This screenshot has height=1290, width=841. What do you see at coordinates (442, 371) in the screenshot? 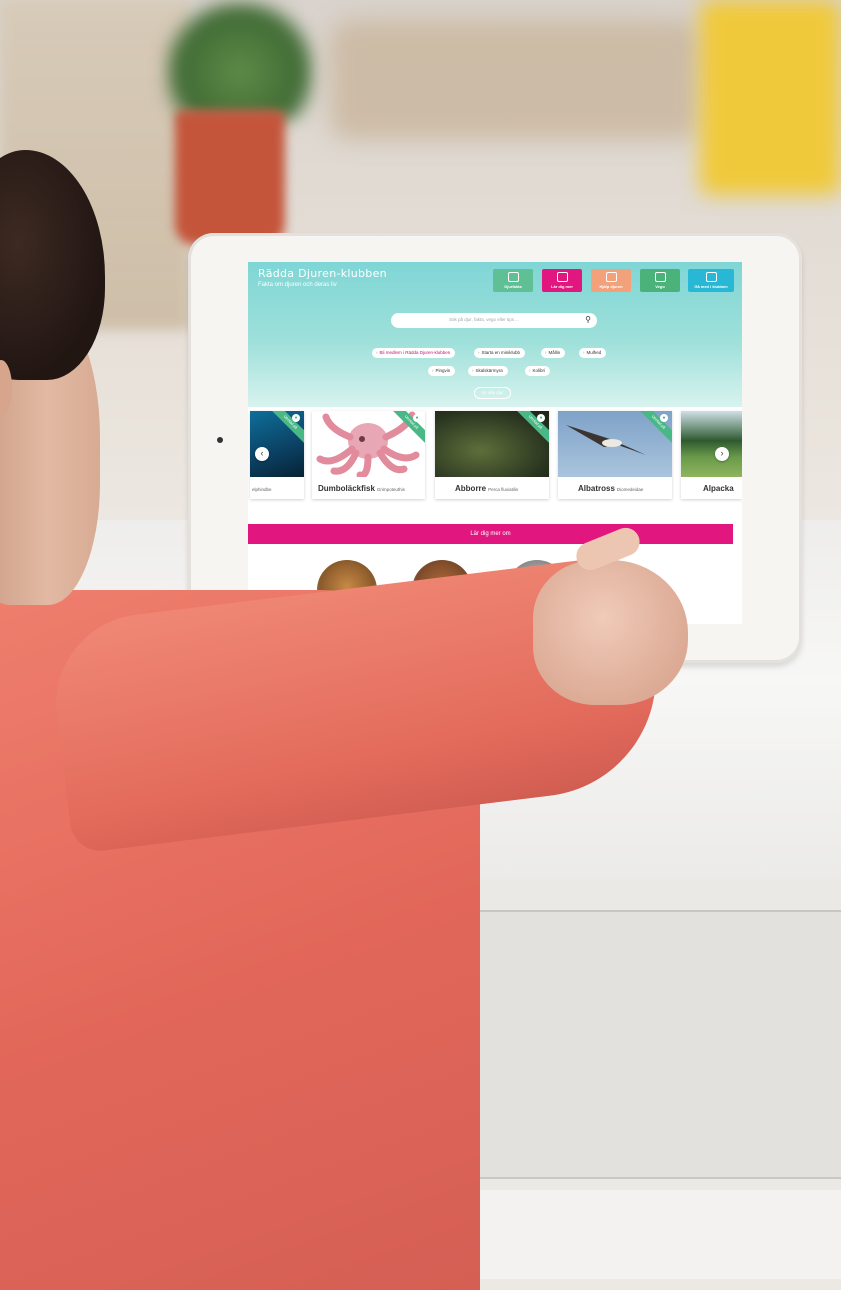
I see `chip-pingvin: › Pingvin` at bounding box center [442, 371].